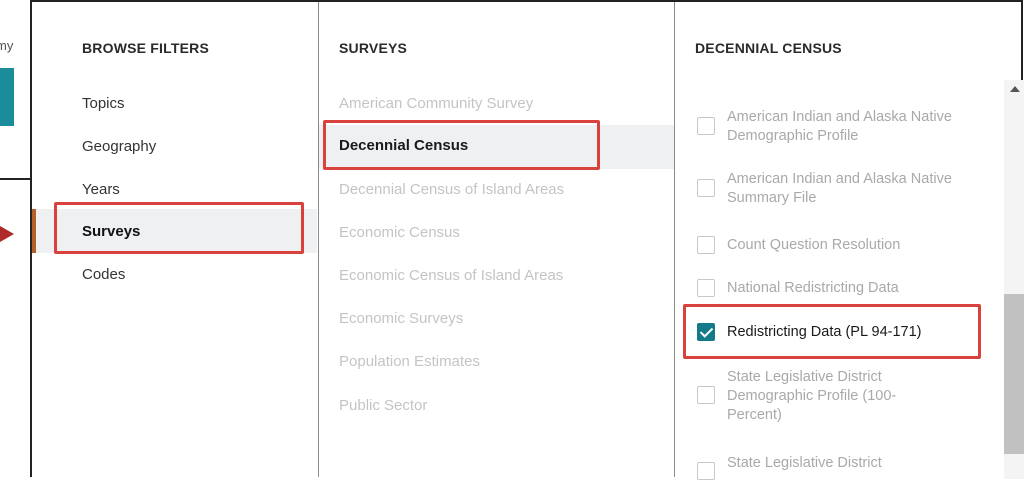 The image size is (1025, 480). I want to click on highlight-box-surveys, so click(179, 228).